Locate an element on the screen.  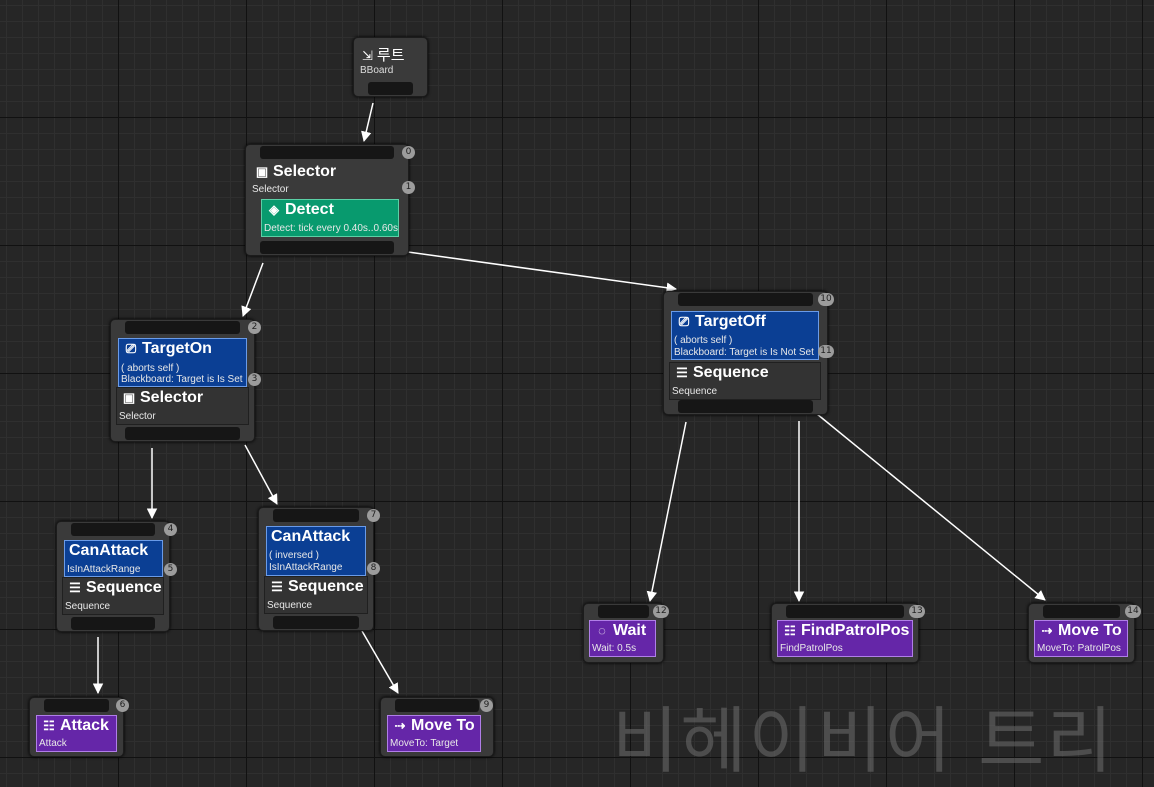
task-title: FindPatrolPos is located at coordinates (855, 630).